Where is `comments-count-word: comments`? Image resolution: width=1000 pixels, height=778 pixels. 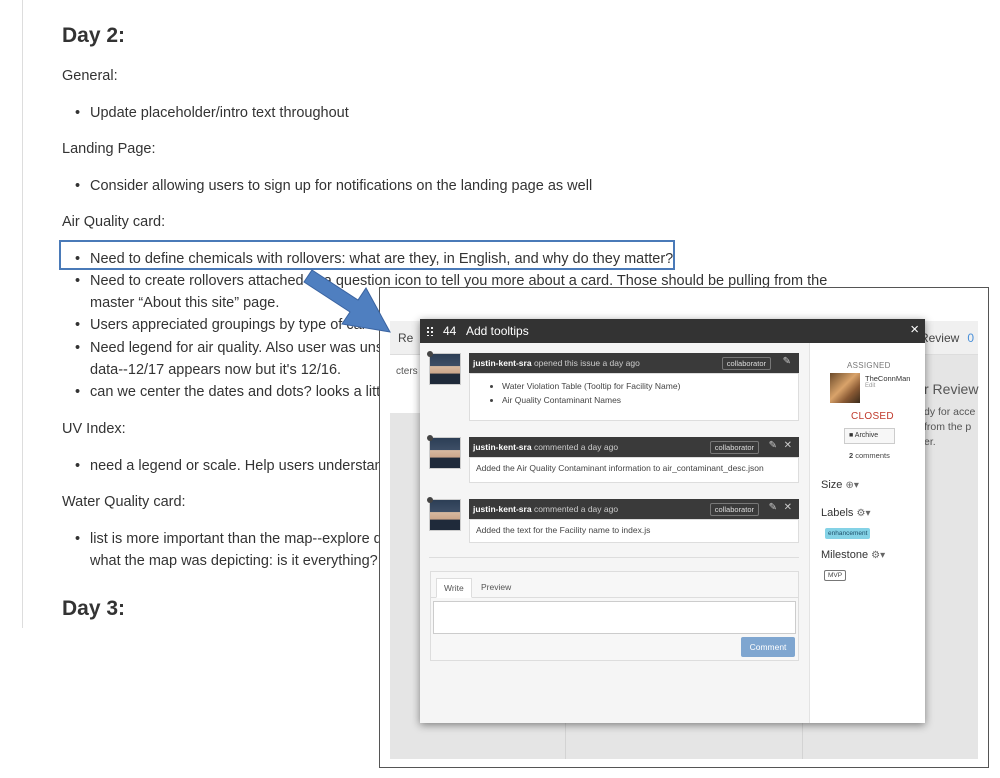
comments-count-word: comments is located at coordinates (872, 455).